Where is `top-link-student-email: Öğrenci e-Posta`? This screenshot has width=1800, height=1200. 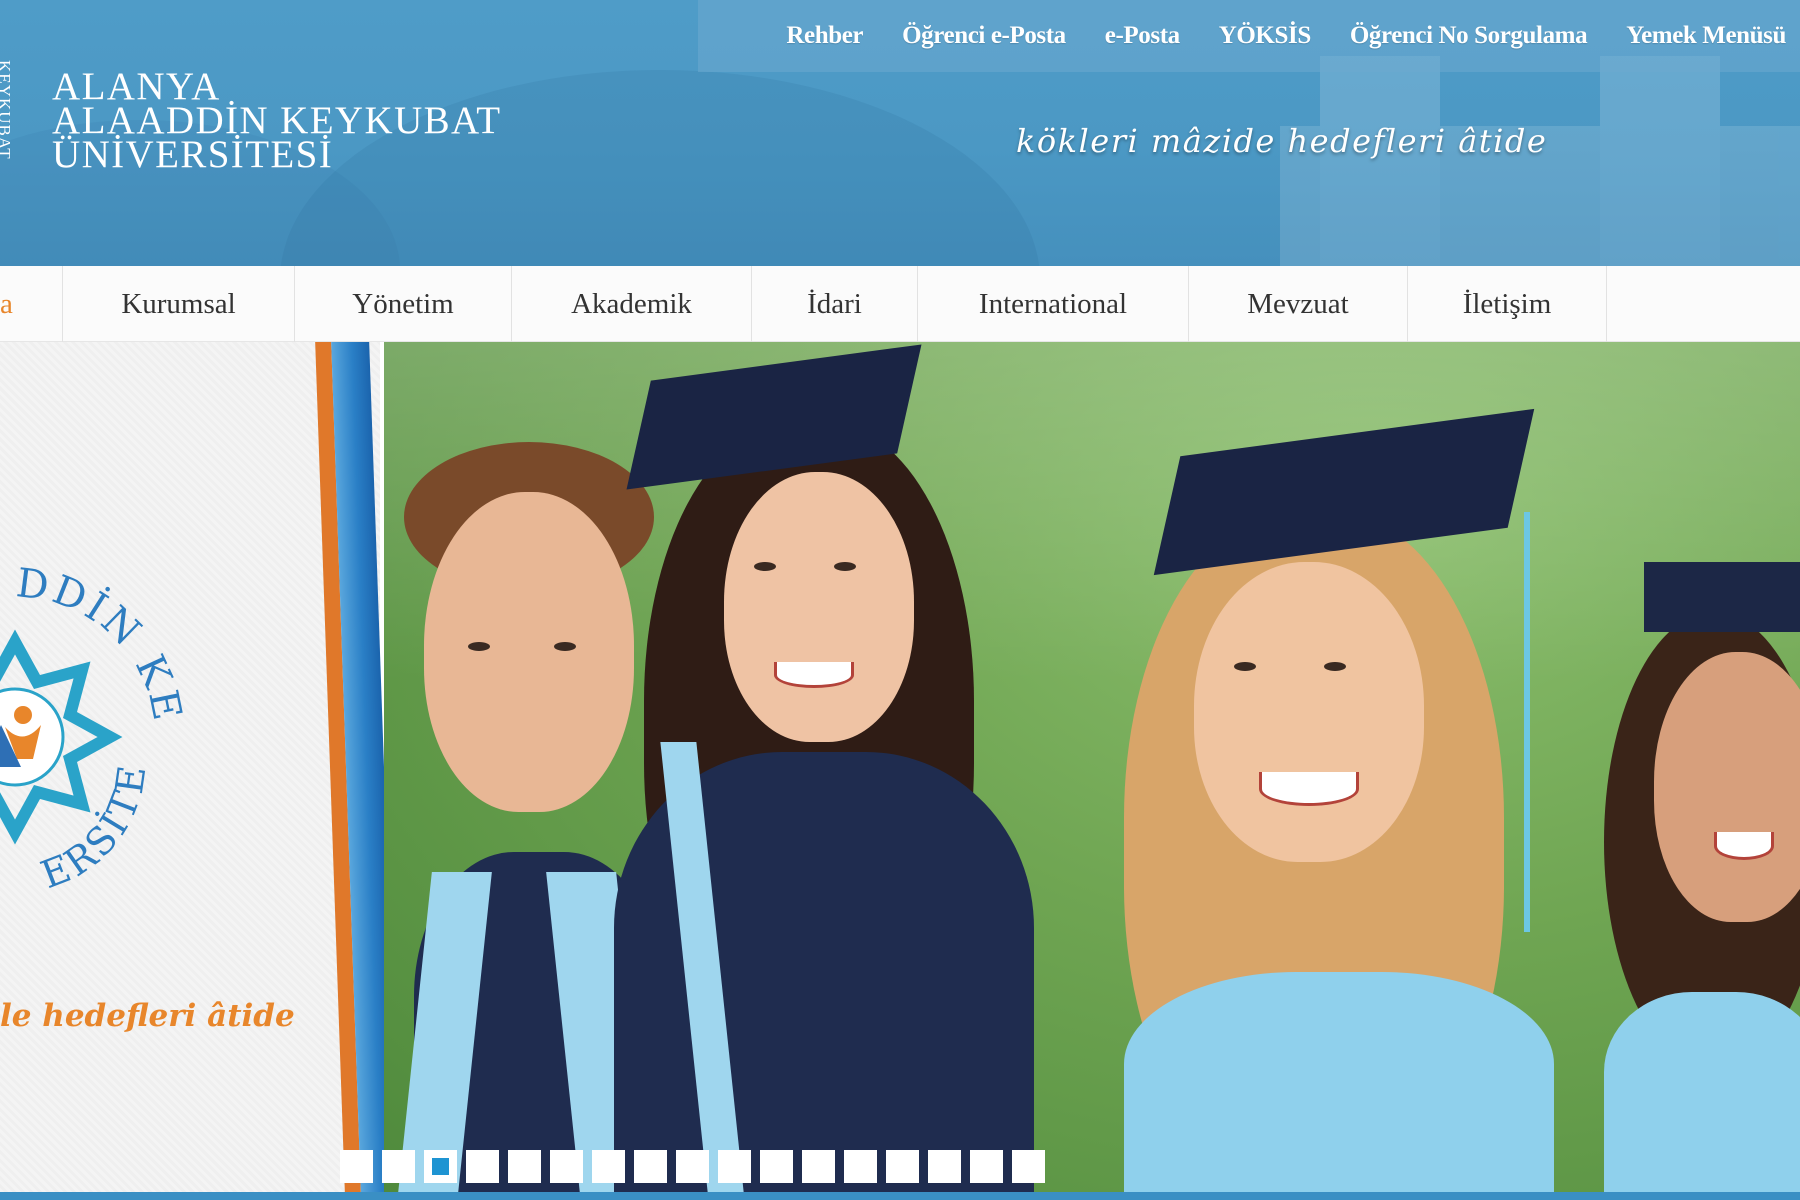
top-link-student-email: Öğrenci e-Posta is located at coordinates (984, 36).